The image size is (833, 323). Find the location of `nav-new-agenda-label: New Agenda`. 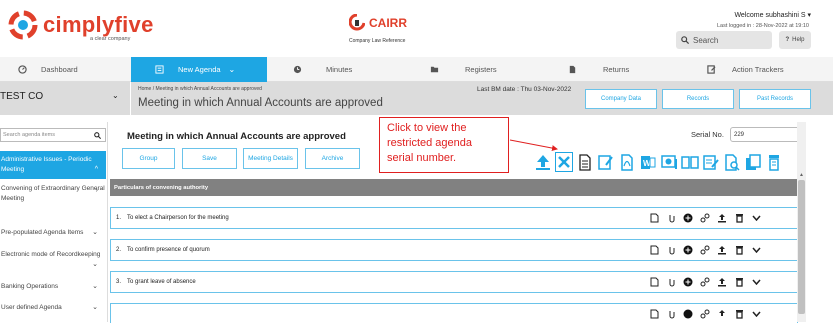

nav-new-agenda-label: New Agenda is located at coordinates (199, 69).